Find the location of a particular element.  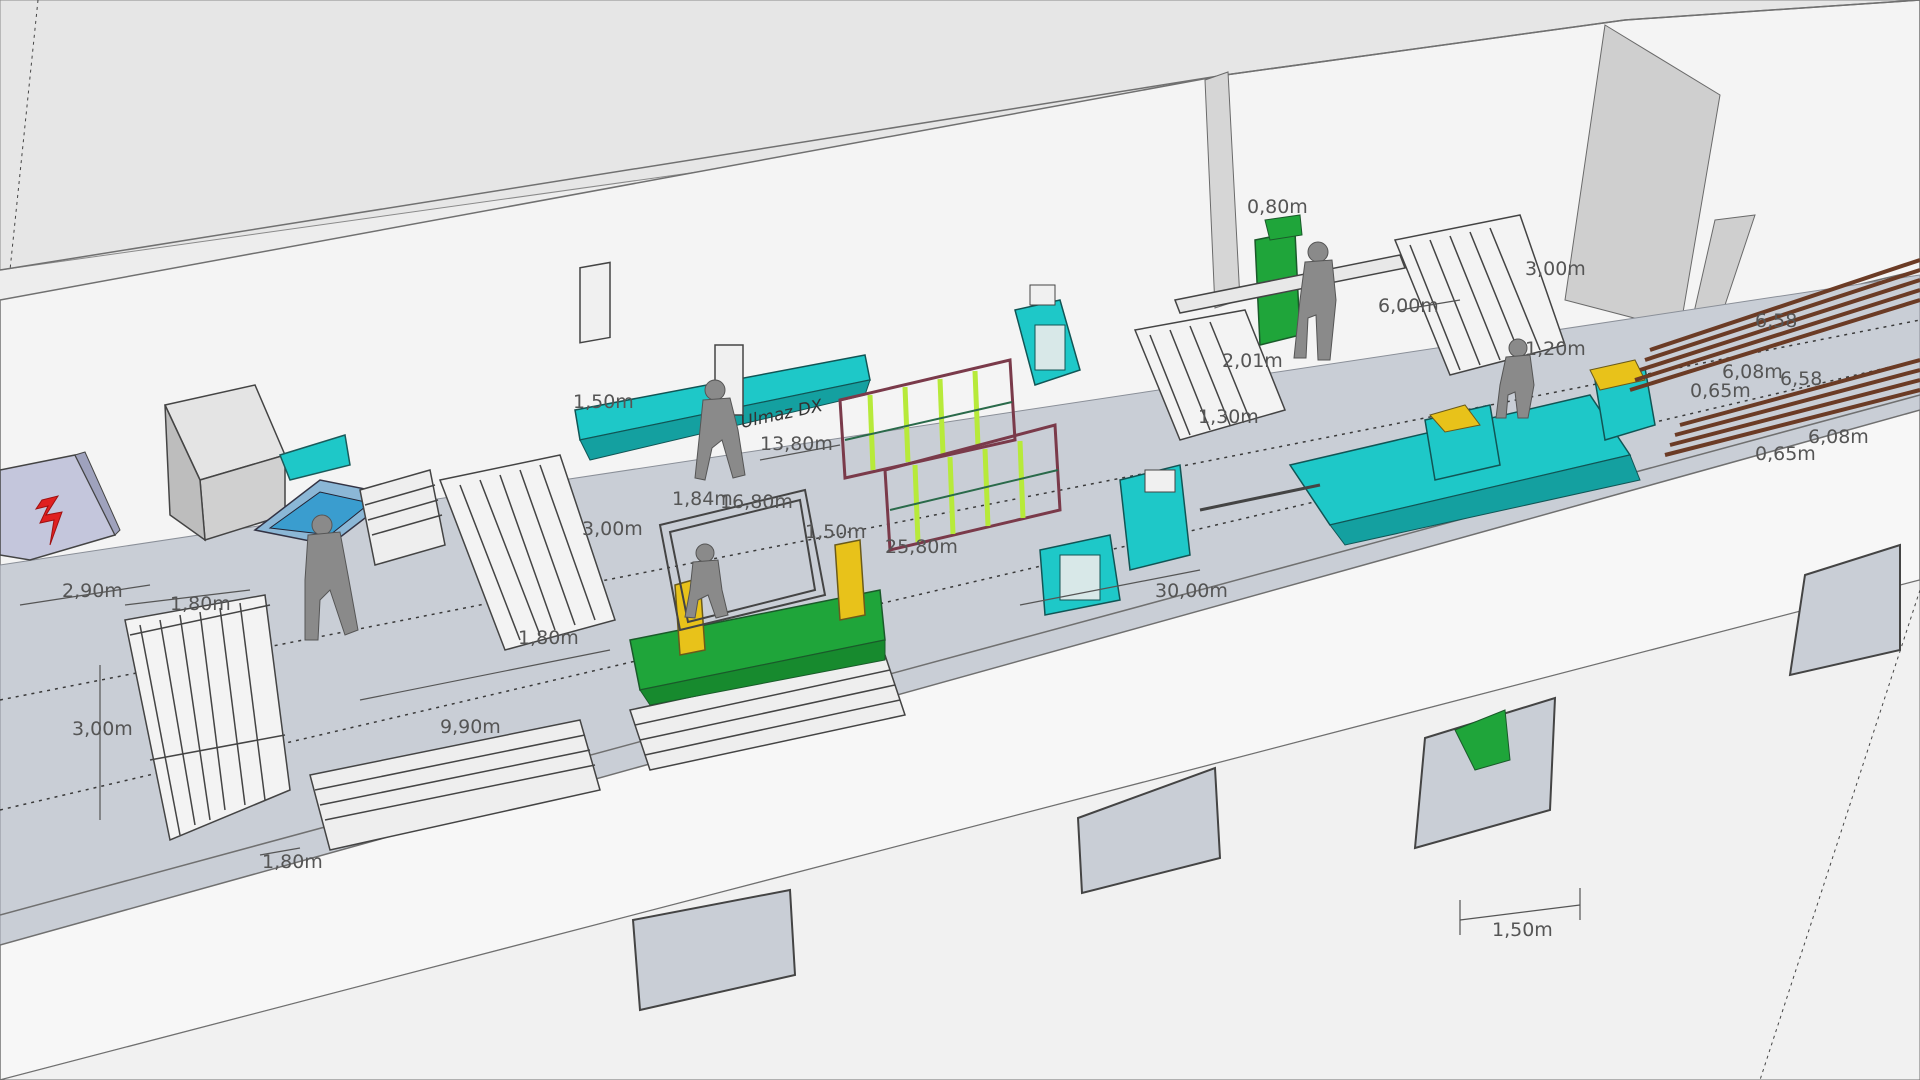

dim-label-1-50-c: 1,50m is located at coordinates (1522, 930).